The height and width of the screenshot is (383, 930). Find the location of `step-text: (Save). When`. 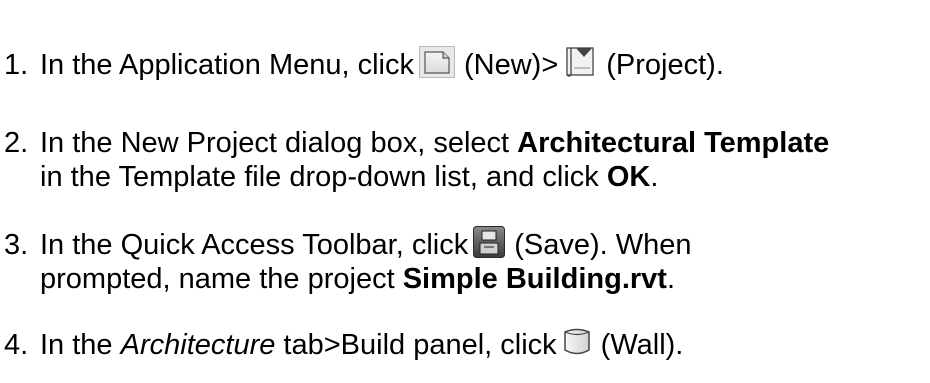

step-text: (Save). When is located at coordinates (603, 245).